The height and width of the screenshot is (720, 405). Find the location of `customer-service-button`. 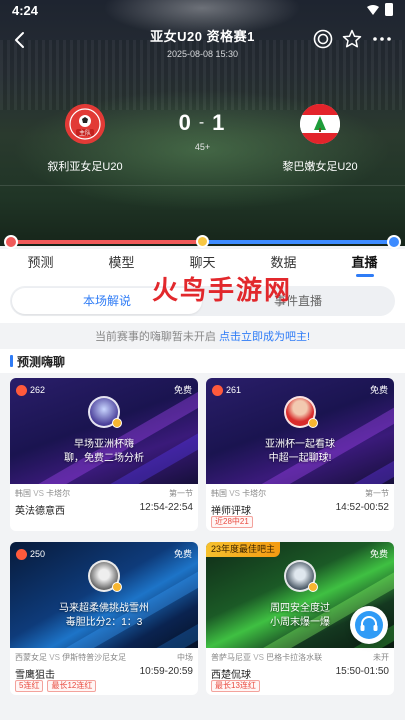

customer-service-button is located at coordinates (369, 625).